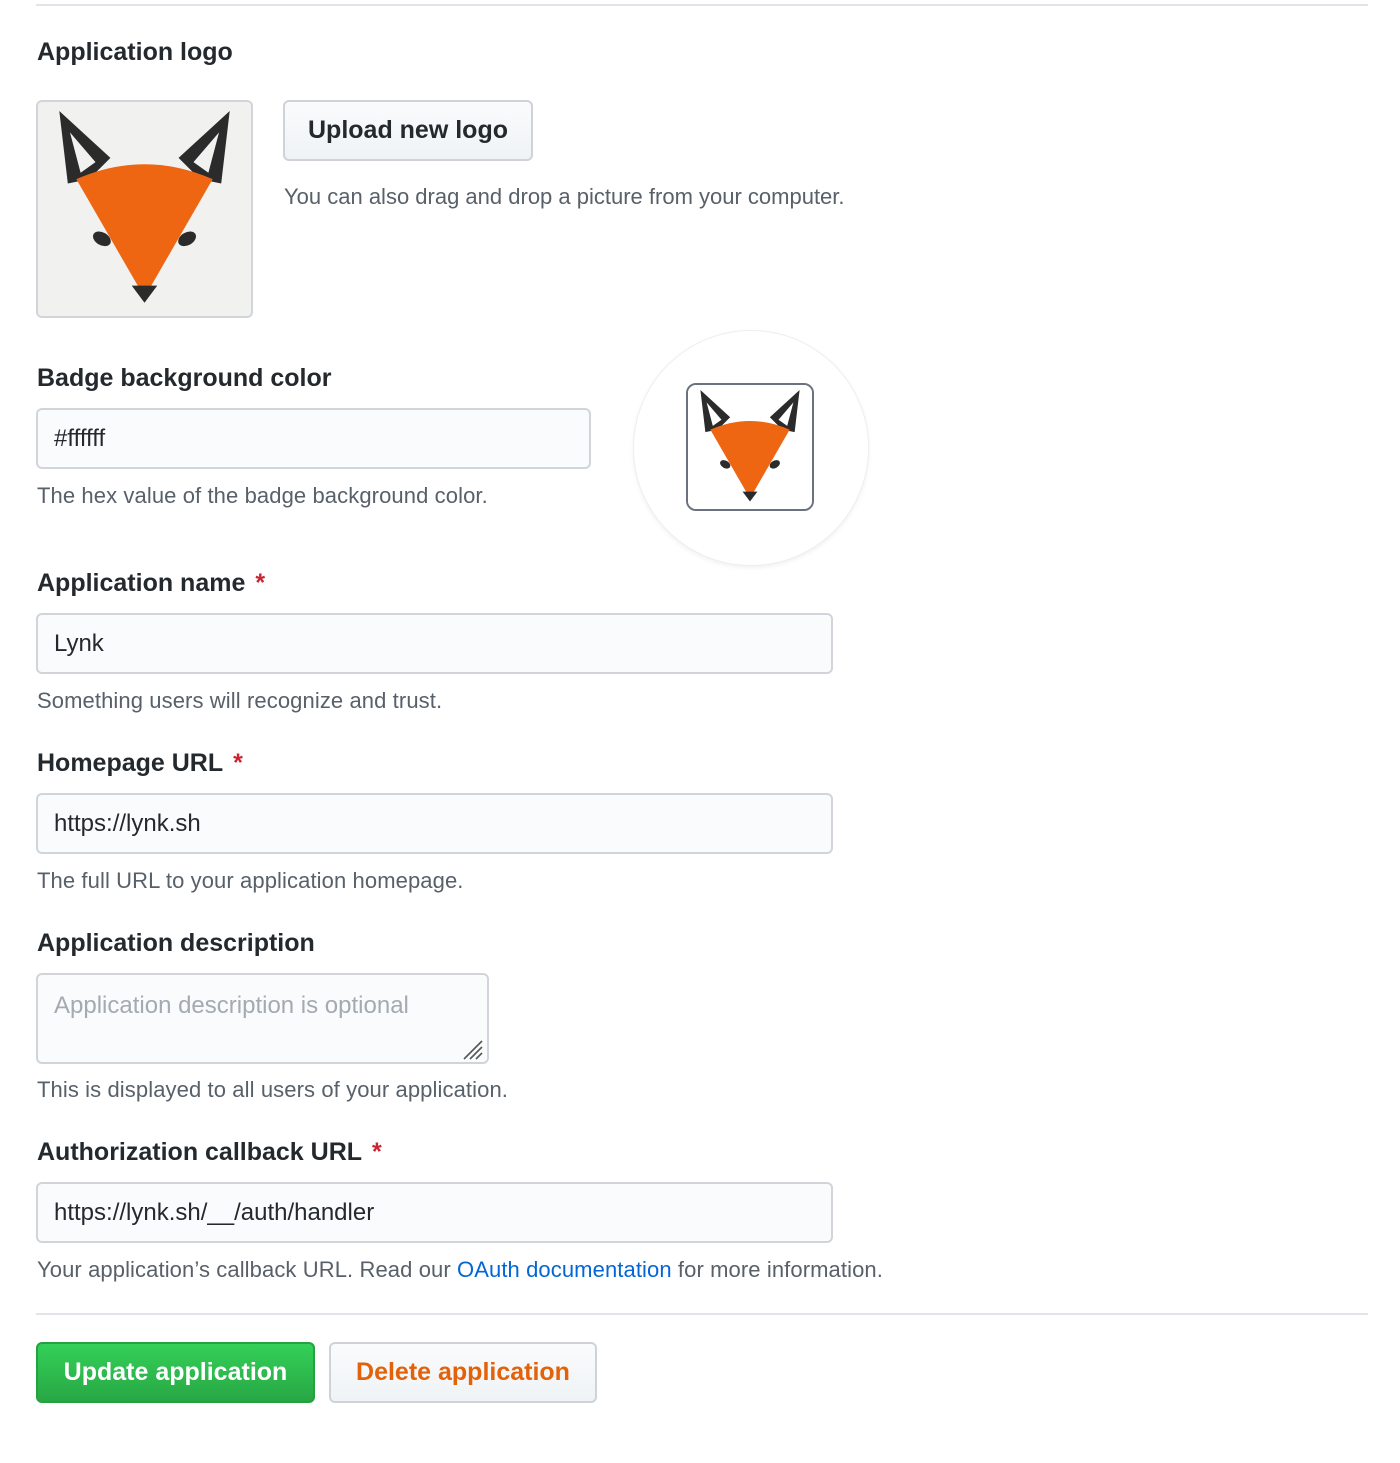  Describe the element at coordinates (135, 52) in the screenshot. I see `application-logo-heading: Application logo` at that location.